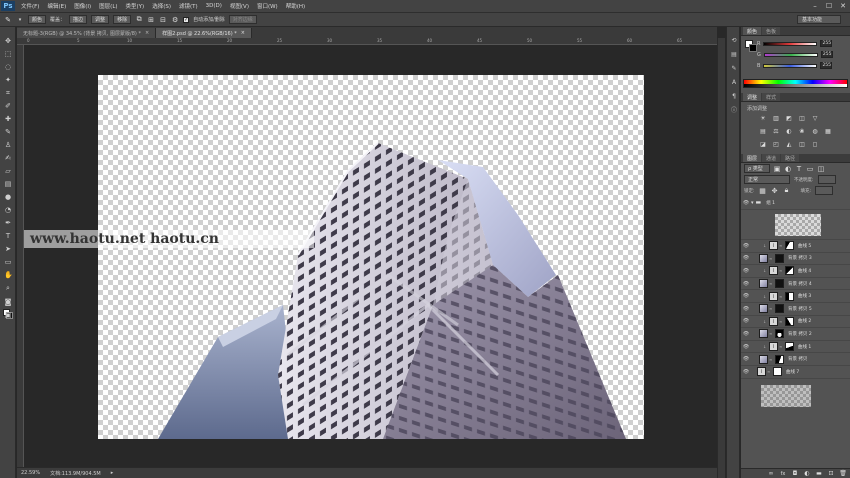 The height and width of the screenshot is (478, 850). What do you see at coordinates (795, 334) in the screenshot?
I see `layer-row: 👁︎ ∞ 背景 拷贝 2` at bounding box center [795, 334].